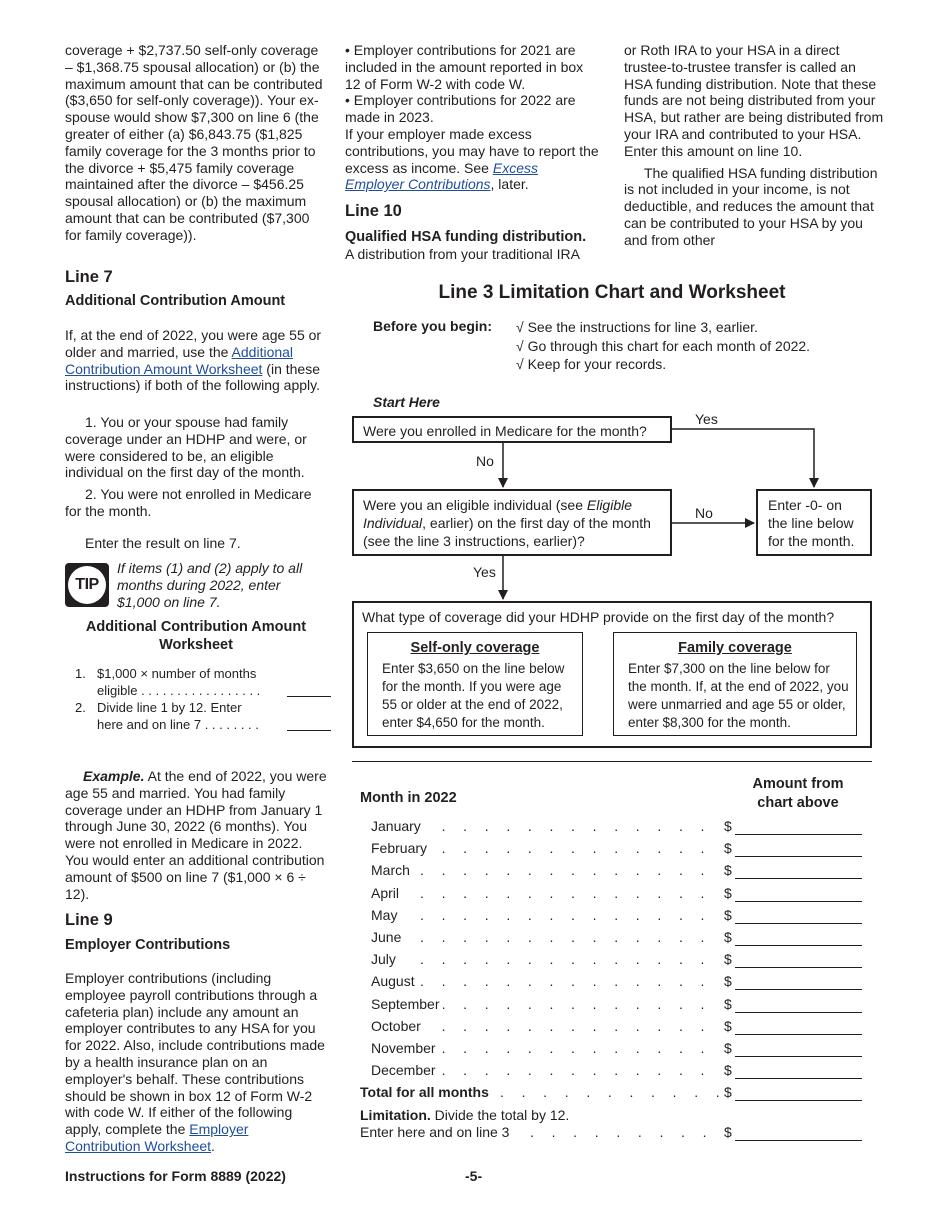 The image size is (950, 1230). What do you see at coordinates (426, 1092) in the screenshot?
I see `total-label: Total for all months` at bounding box center [426, 1092].